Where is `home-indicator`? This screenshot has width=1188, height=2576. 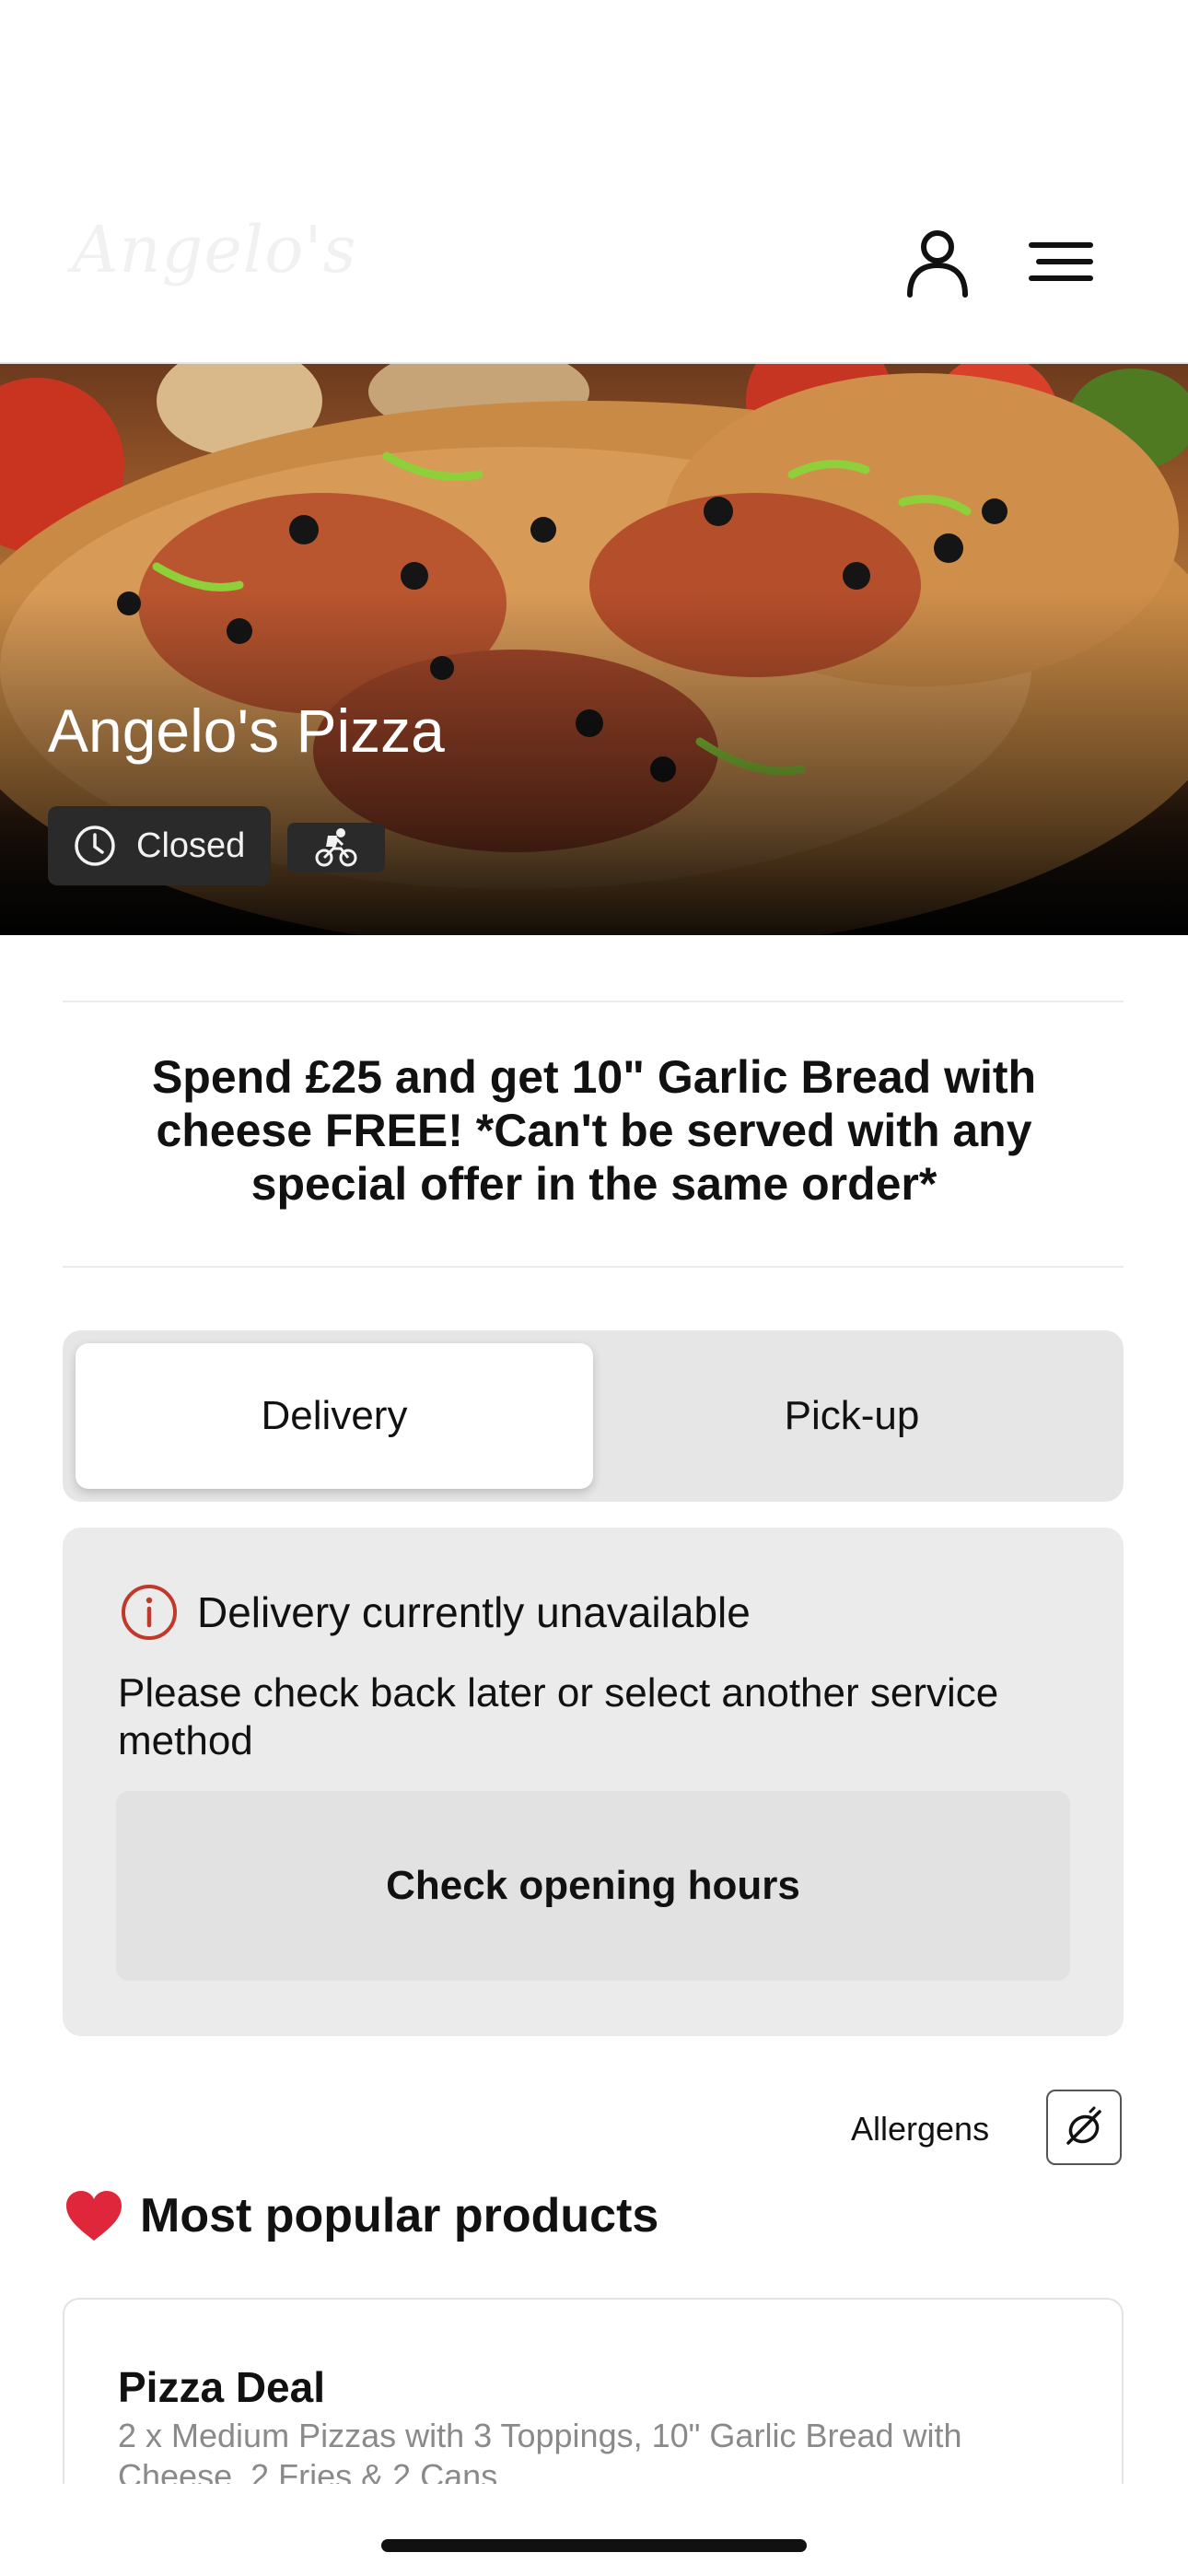
home-indicator is located at coordinates (594, 2545).